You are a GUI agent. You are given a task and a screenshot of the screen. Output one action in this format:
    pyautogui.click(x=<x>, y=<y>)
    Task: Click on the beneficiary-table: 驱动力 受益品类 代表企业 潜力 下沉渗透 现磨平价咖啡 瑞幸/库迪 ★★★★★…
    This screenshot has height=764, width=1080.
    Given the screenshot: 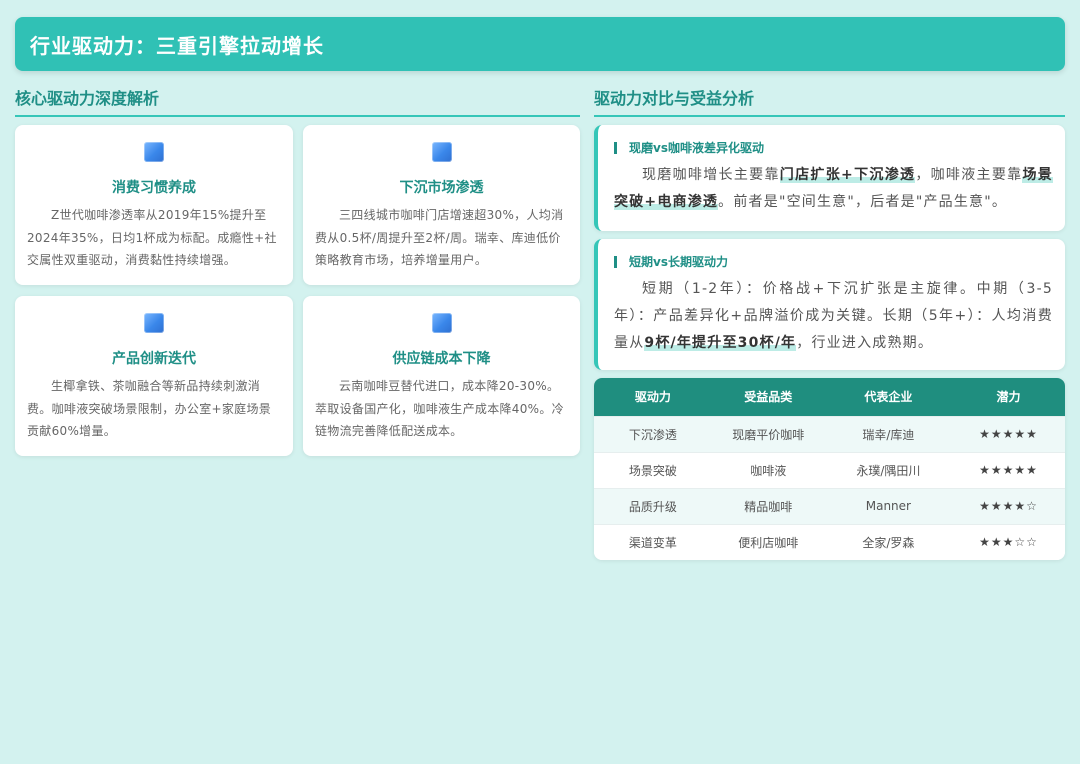 What is the action you would take?
    pyautogui.click(x=829, y=469)
    